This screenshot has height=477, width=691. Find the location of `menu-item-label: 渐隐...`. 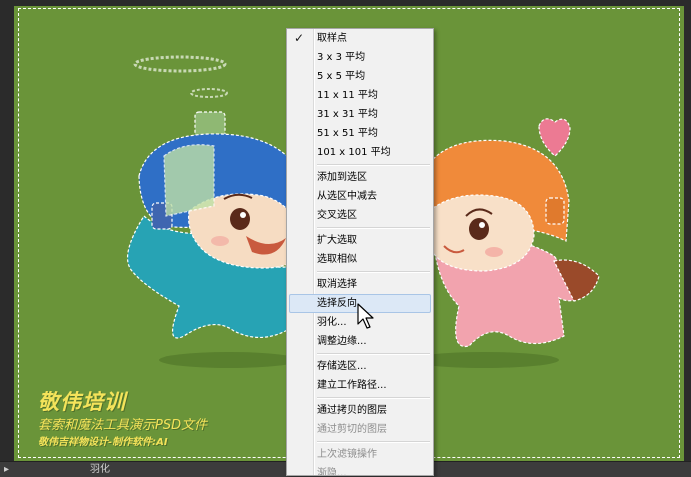

menu-item-label: 渐隐... is located at coordinates (332, 472).